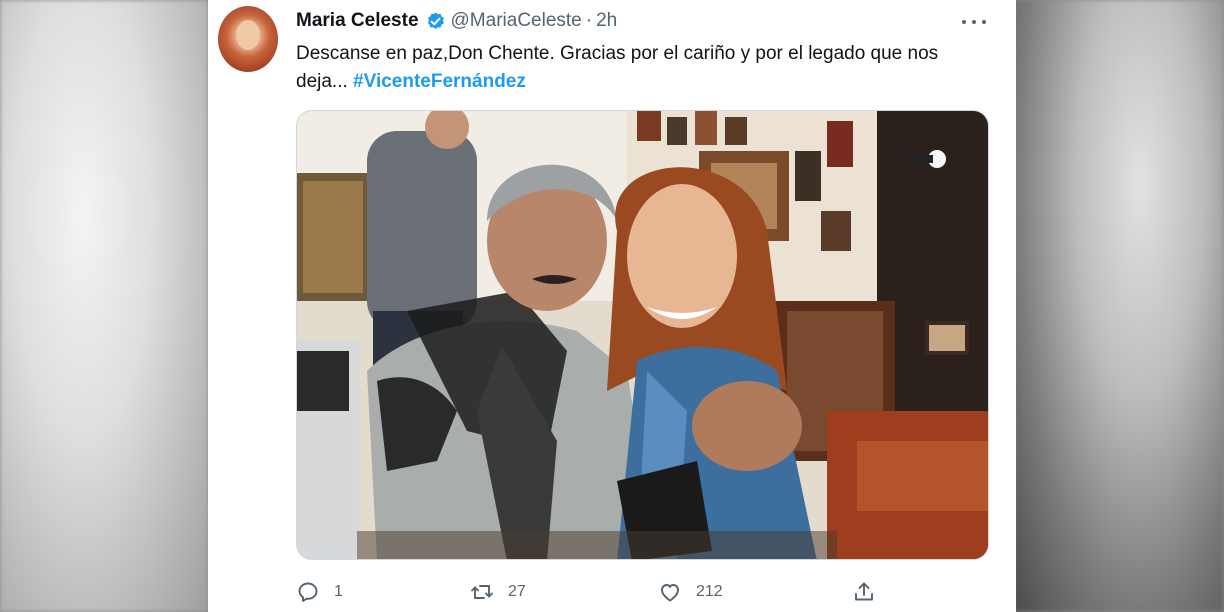 This screenshot has width=1224, height=612. Describe the element at coordinates (709, 591) in the screenshot. I see `like-count: 212` at that location.